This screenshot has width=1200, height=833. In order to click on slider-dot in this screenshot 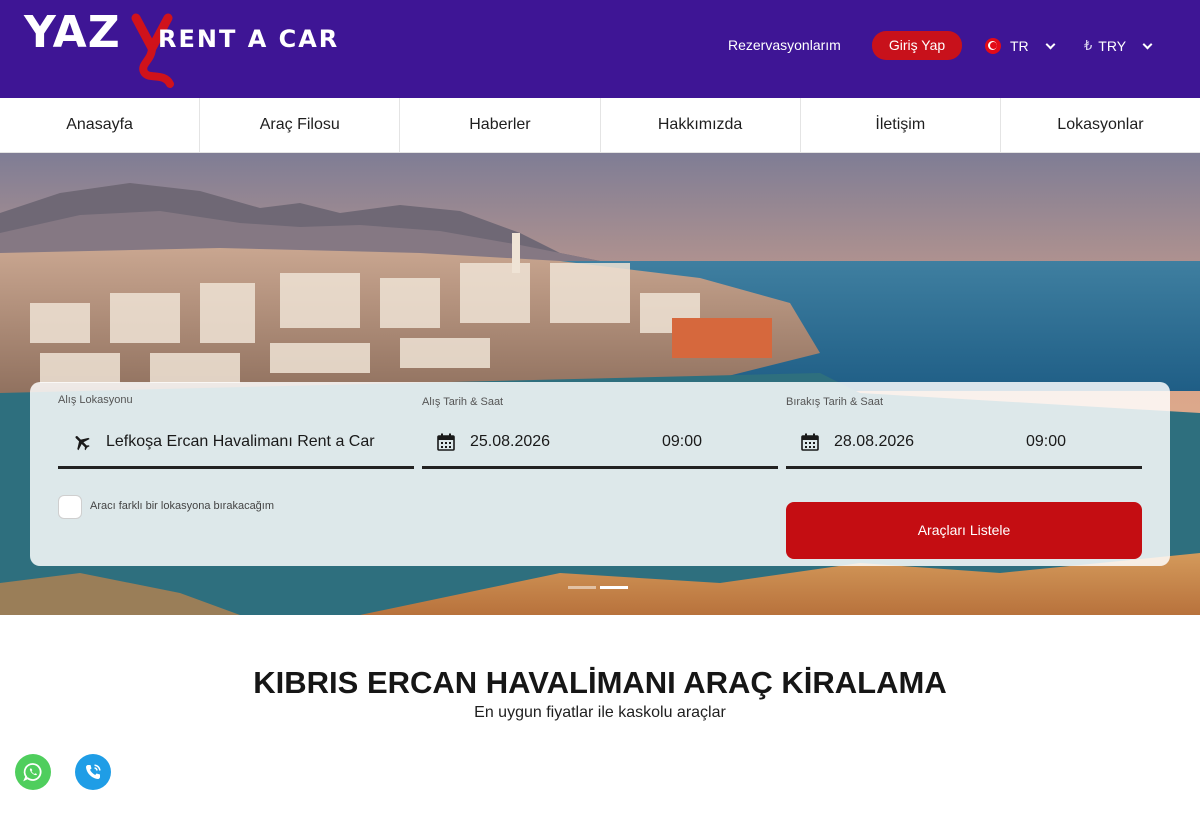, I will do `click(582, 587)`.